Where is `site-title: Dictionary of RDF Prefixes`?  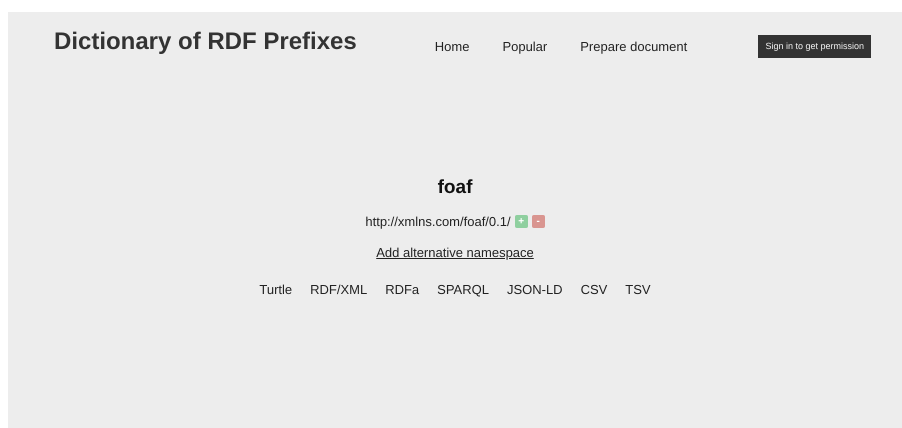 site-title: Dictionary of RDF Prefixes is located at coordinates (205, 42).